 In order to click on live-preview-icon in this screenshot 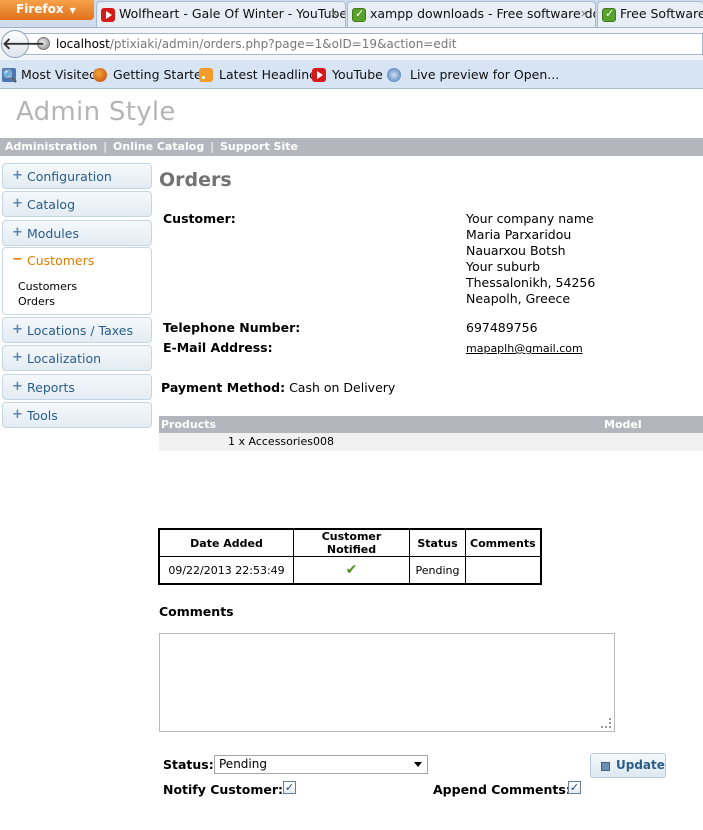, I will do `click(394, 75)`.